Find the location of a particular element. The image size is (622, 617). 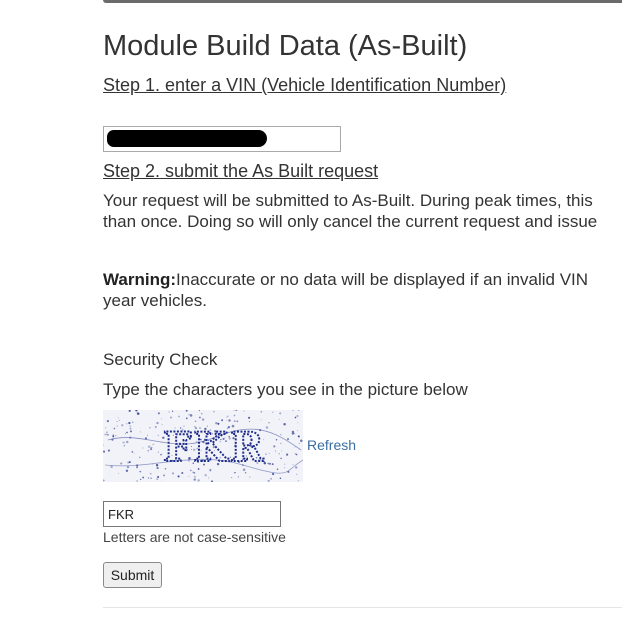

captcha-glyphs: FKR is located at coordinates (214, 447).